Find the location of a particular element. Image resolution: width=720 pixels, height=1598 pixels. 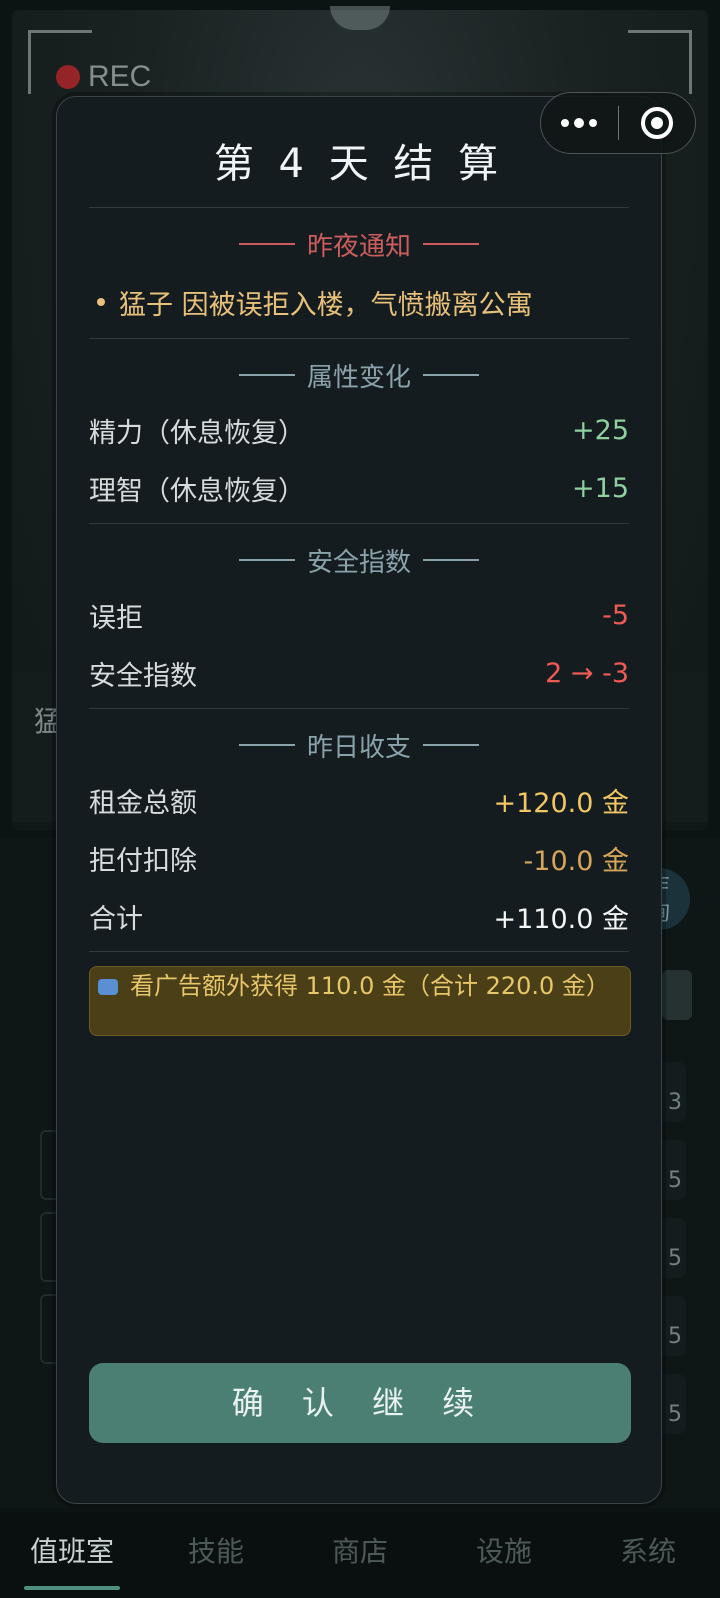

row-label: 拒付扣除 is located at coordinates (143, 861).